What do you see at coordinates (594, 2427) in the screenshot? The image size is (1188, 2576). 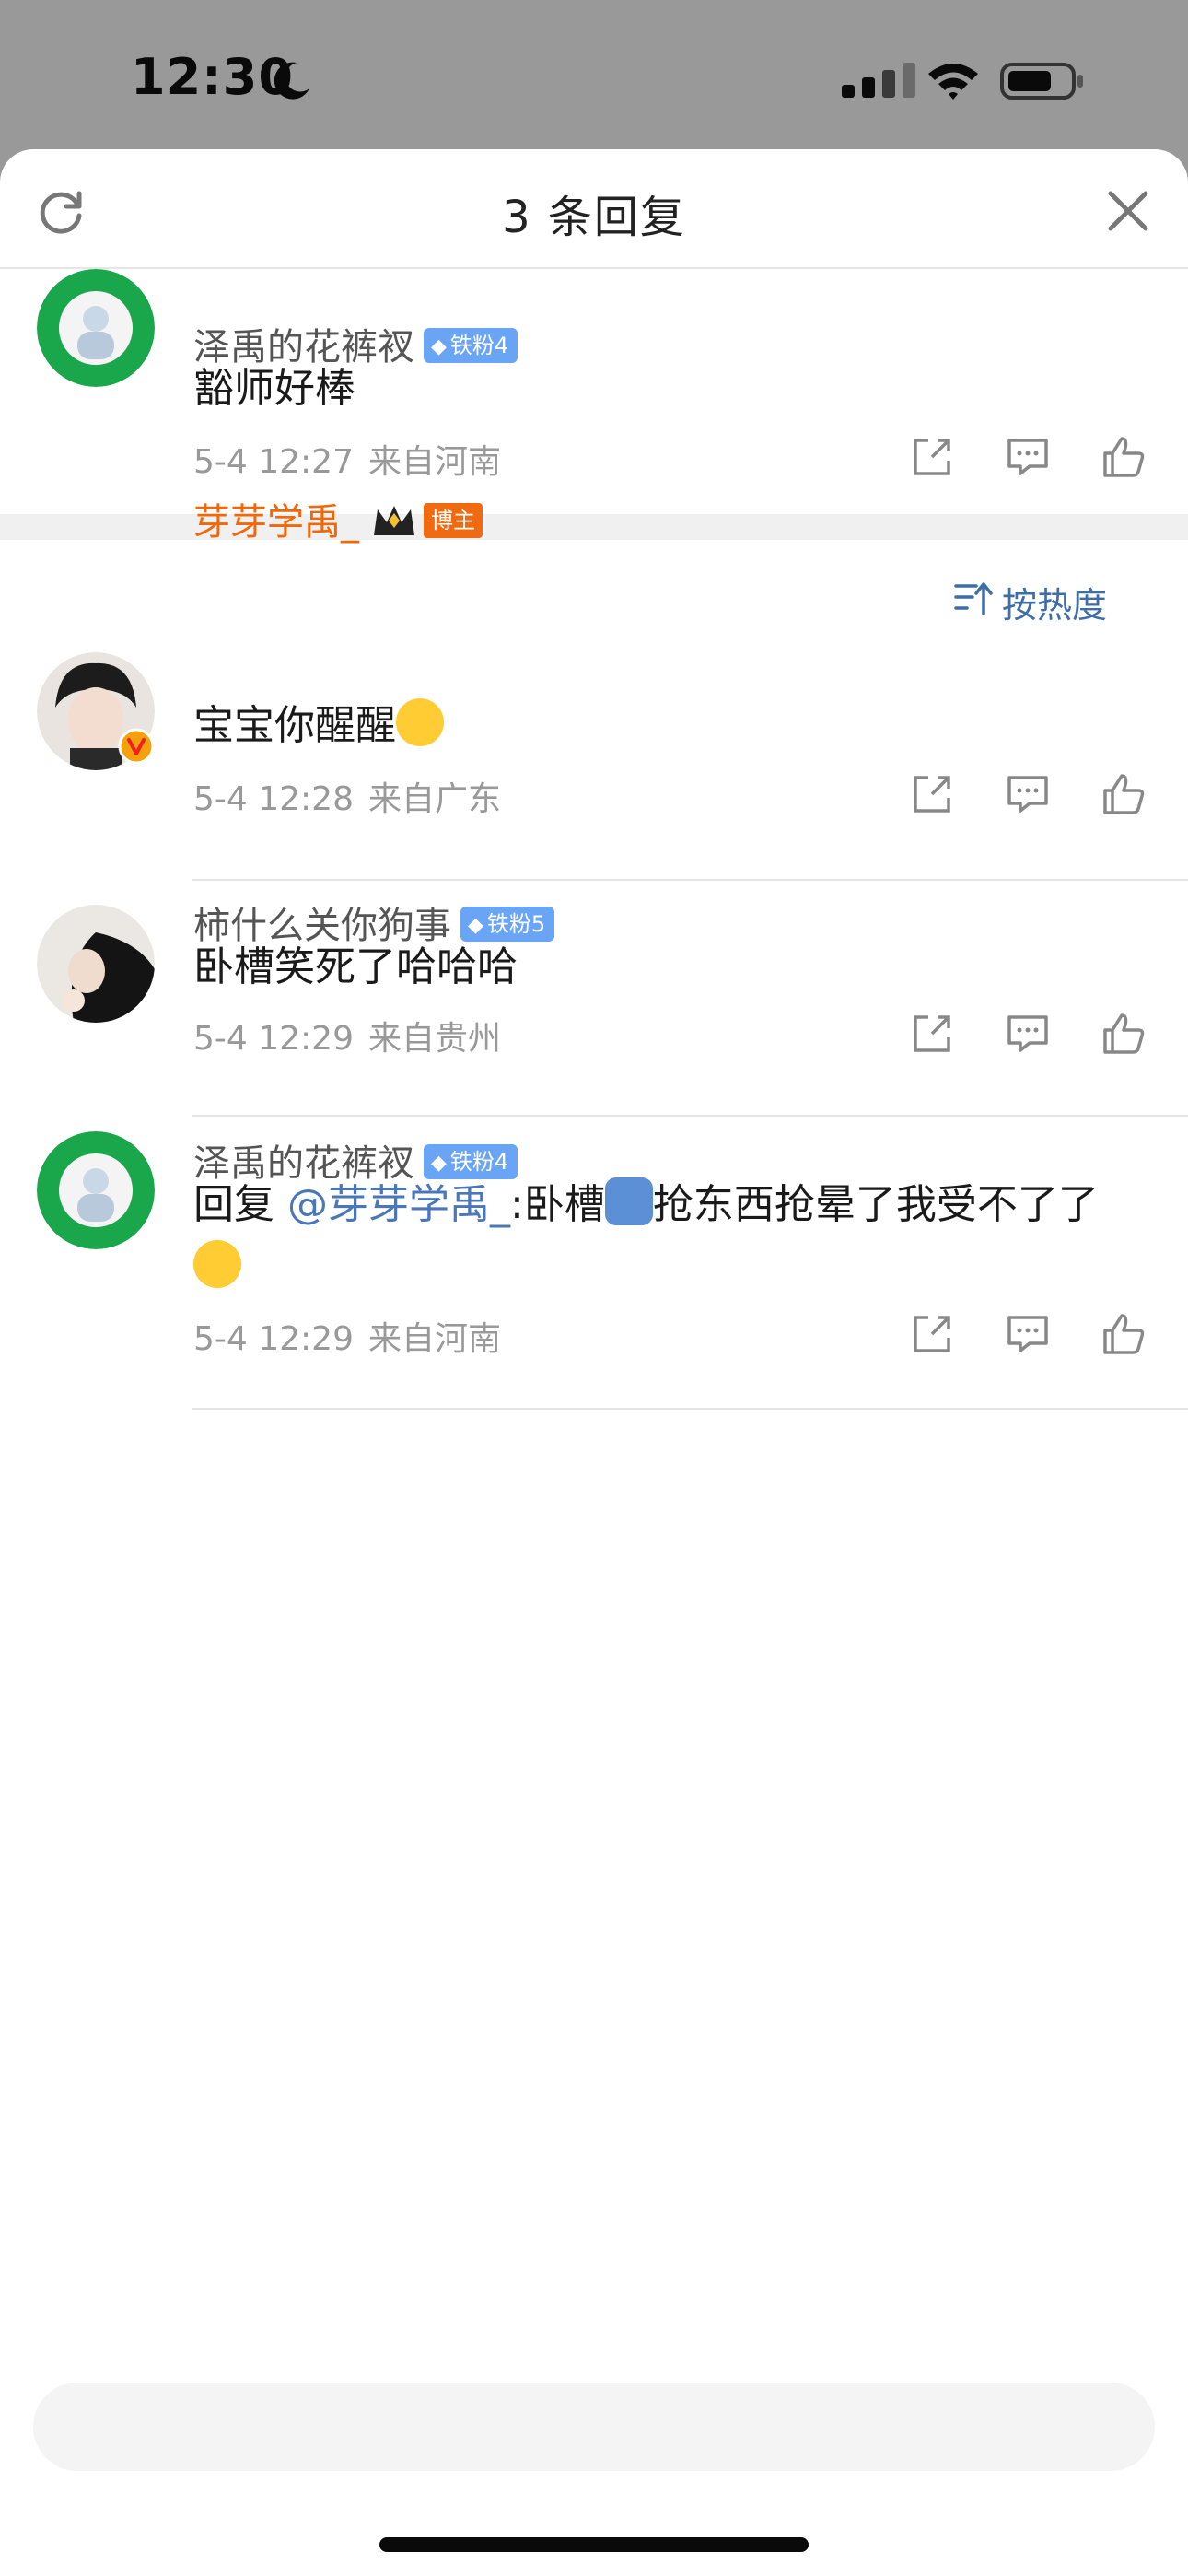 I see `reply-input` at bounding box center [594, 2427].